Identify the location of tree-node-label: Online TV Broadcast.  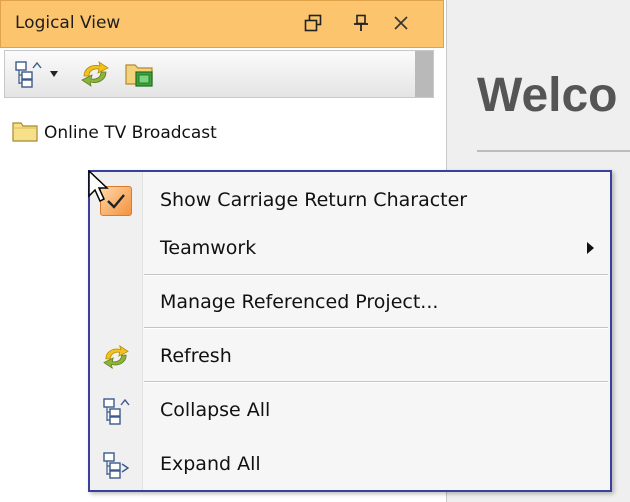
(130, 133).